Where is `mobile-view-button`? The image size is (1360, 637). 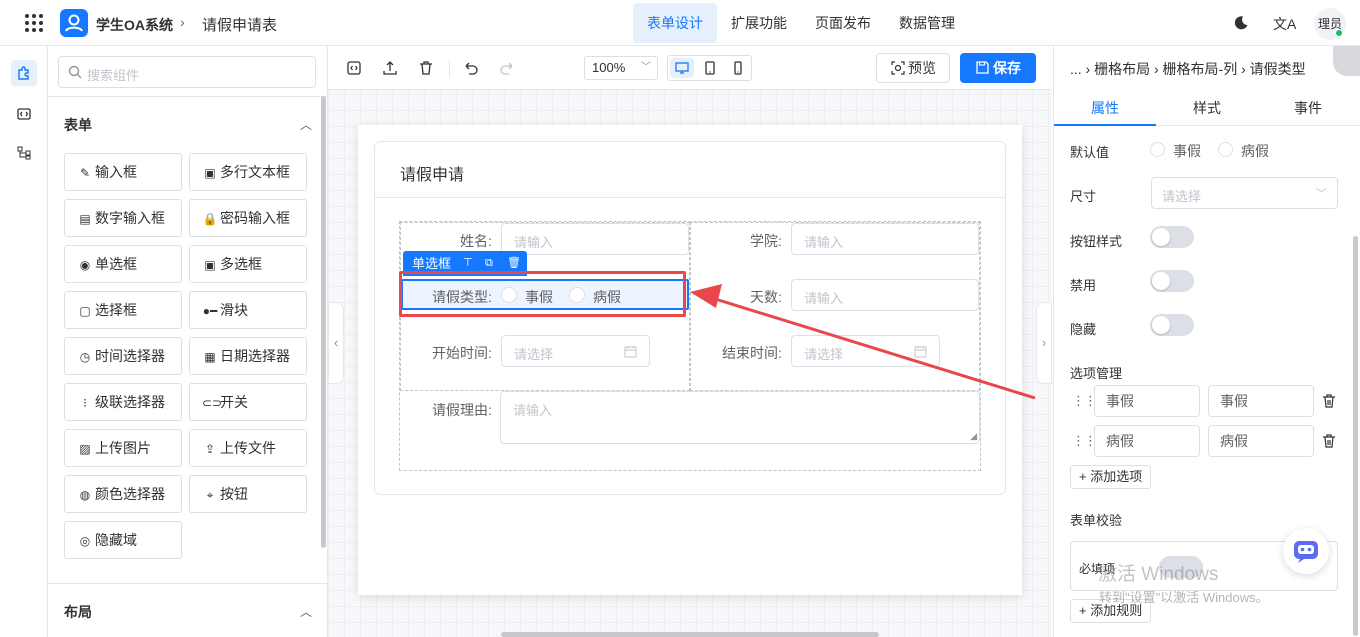 mobile-view-button is located at coordinates (738, 68).